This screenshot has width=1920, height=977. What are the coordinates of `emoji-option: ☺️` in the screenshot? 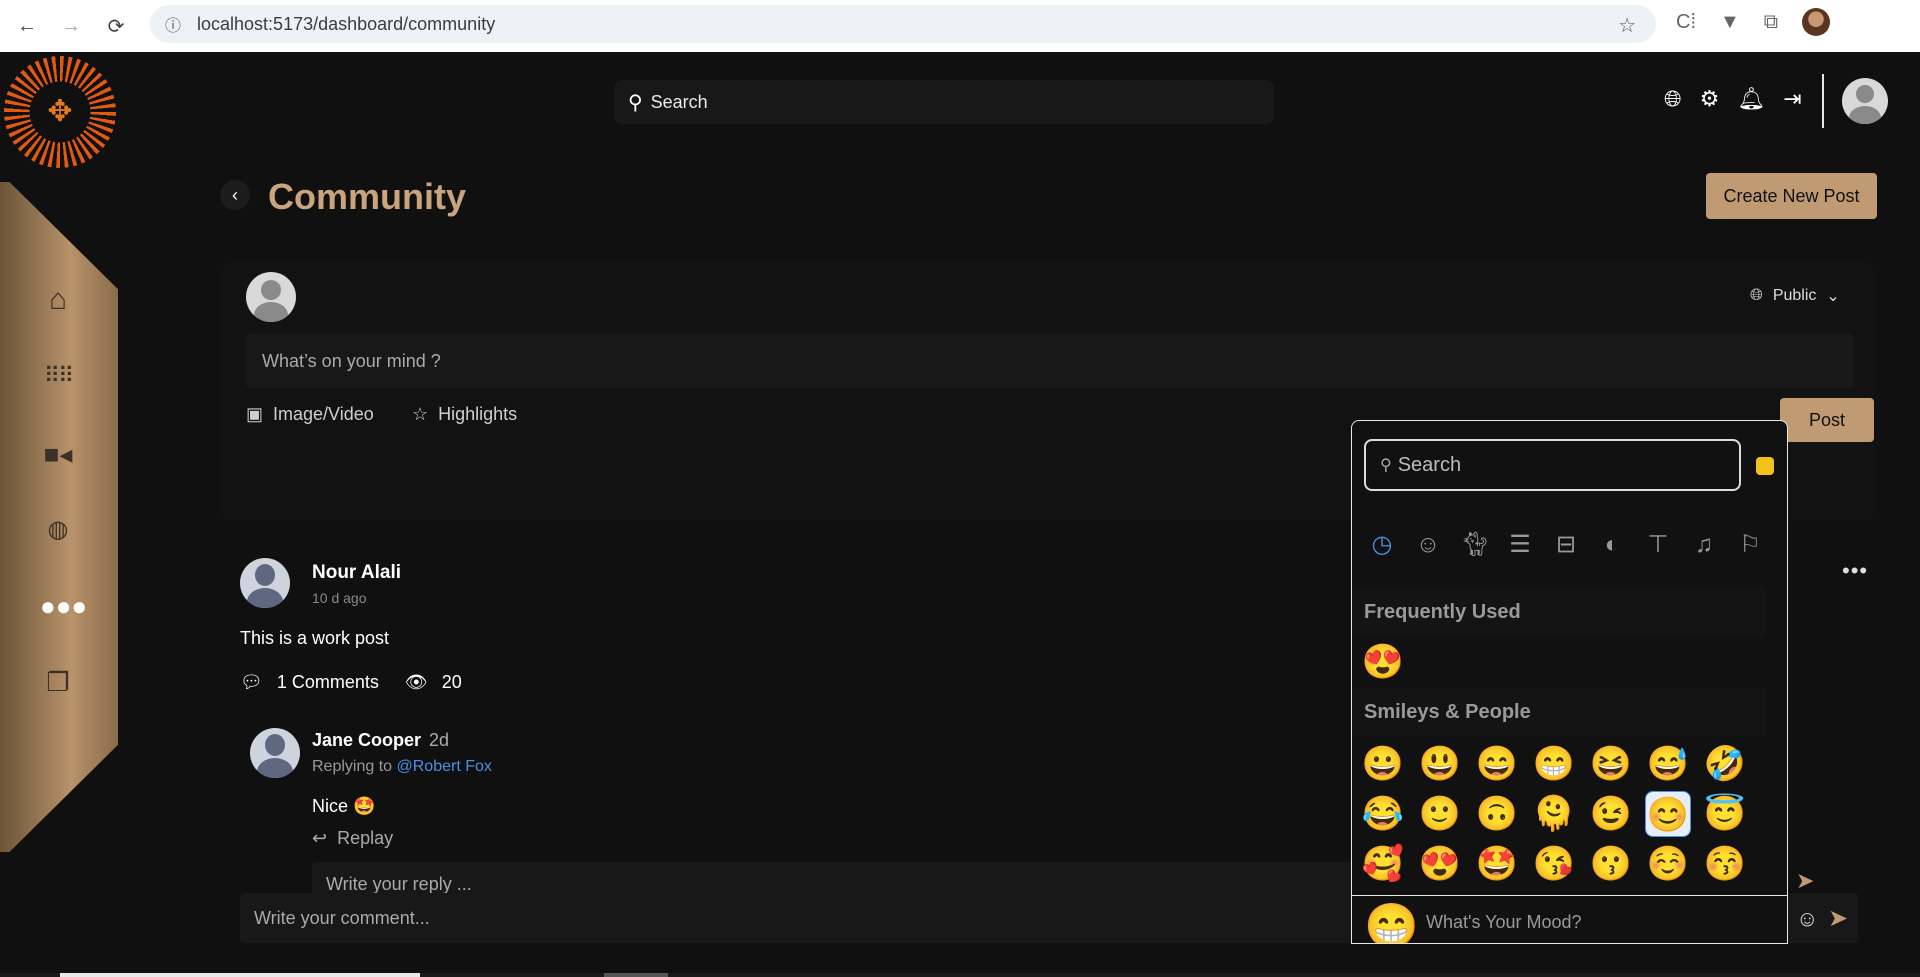 It's located at (1668, 864).